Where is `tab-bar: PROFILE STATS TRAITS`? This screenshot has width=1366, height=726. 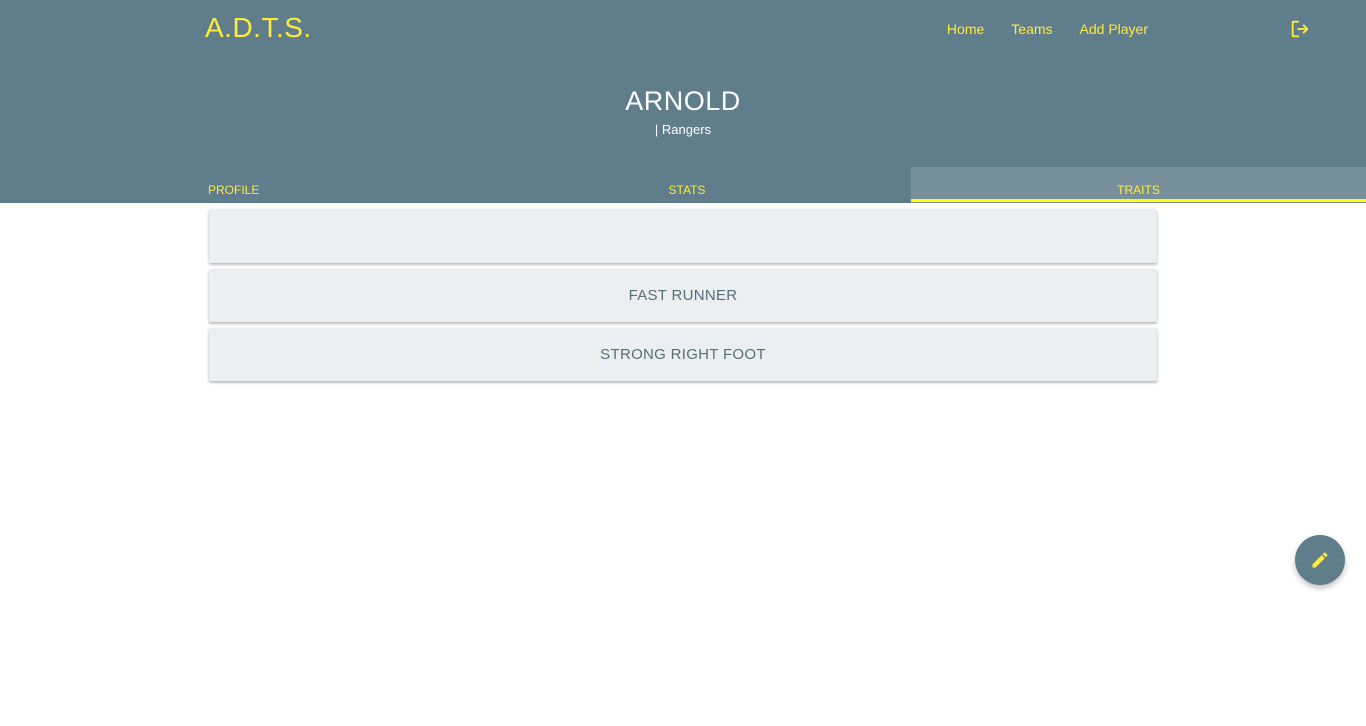
tab-bar: PROFILE STATS TRAITS is located at coordinates (683, 185).